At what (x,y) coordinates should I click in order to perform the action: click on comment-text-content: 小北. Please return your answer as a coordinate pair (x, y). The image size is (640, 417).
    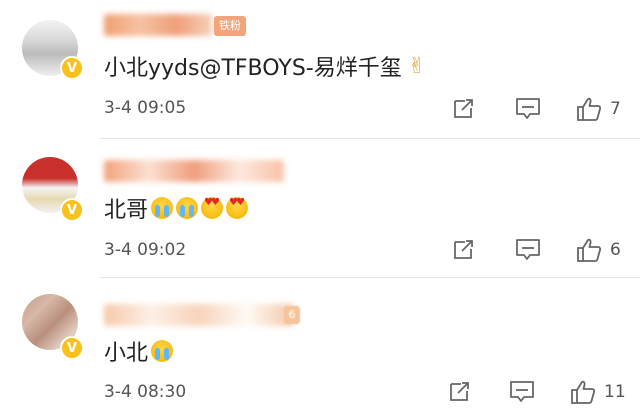
    Looking at the image, I should click on (126, 353).